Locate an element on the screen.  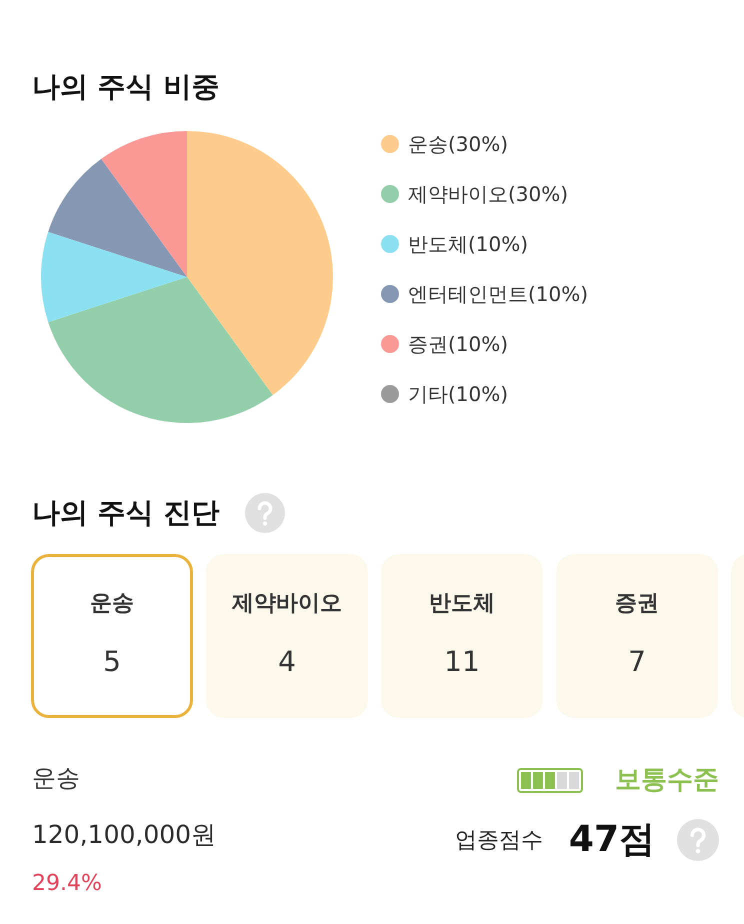
sector-card: 제약바이오 4 is located at coordinates (287, 636).